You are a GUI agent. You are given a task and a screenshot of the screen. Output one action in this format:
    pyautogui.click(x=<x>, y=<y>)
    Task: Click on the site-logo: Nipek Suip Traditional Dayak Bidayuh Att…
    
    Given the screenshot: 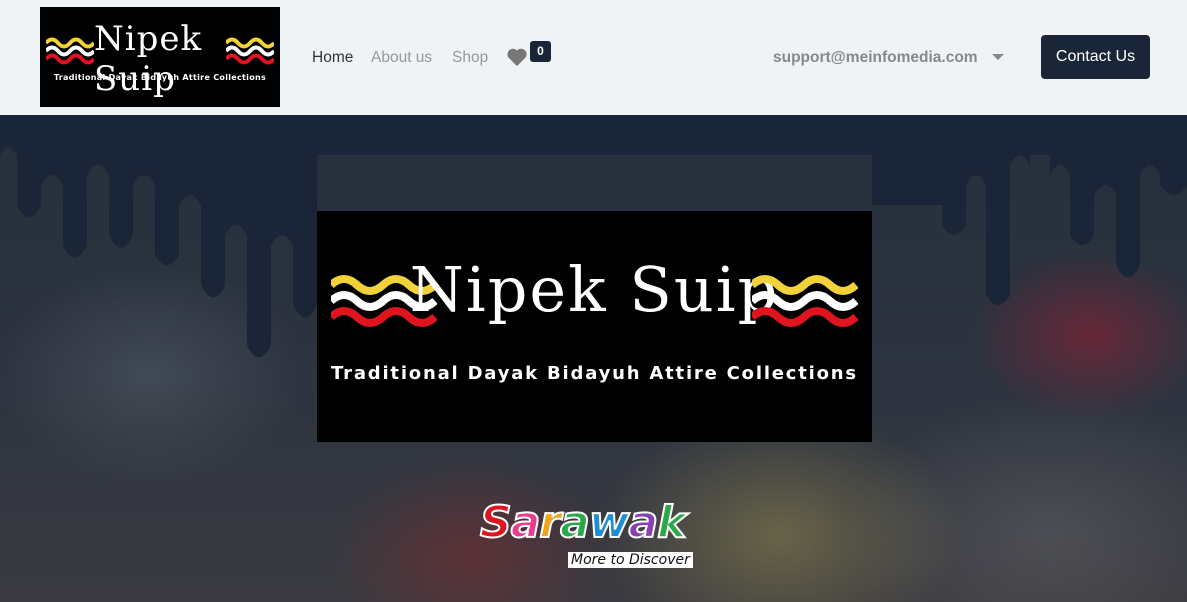 What is the action you would take?
    pyautogui.click(x=160, y=57)
    